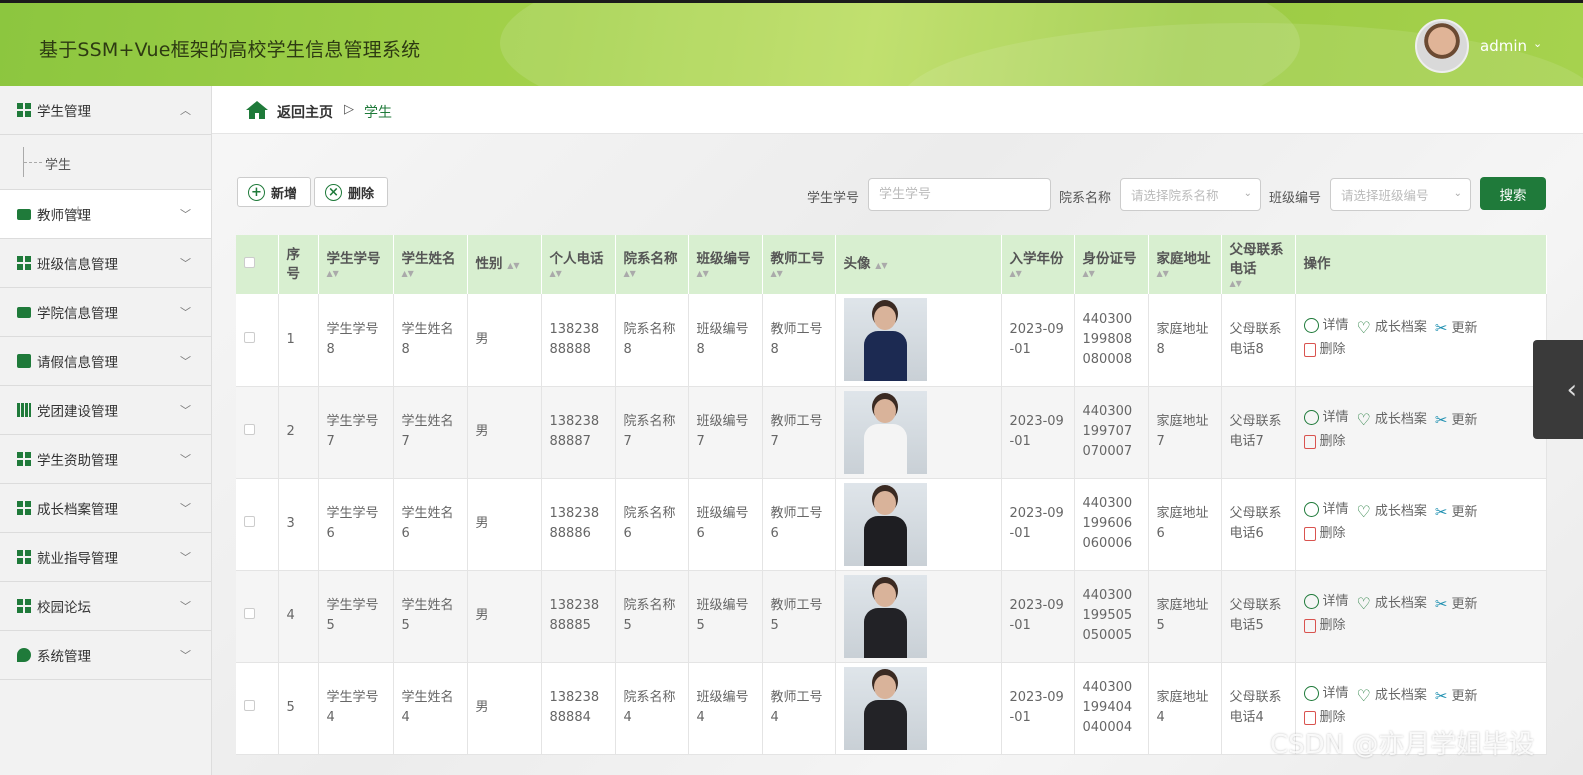 The width and height of the screenshot is (1583, 775). What do you see at coordinates (105, 508) in the screenshot?
I see `sidebar-item: 成长档案管理 ﹀` at bounding box center [105, 508].